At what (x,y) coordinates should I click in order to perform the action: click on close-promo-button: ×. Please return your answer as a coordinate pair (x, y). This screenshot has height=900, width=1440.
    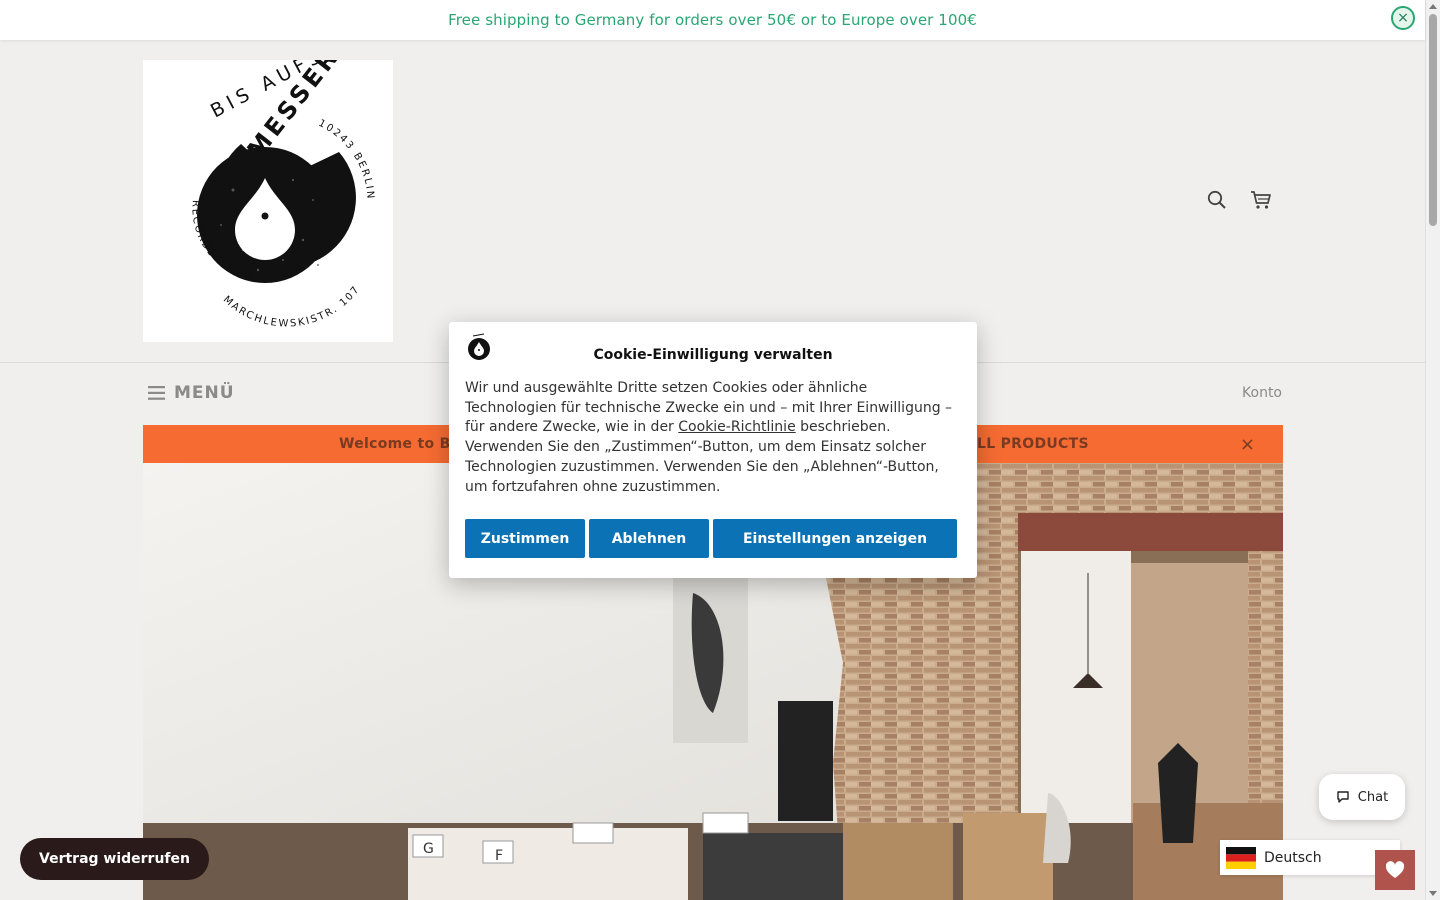
    Looking at the image, I should click on (1247, 444).